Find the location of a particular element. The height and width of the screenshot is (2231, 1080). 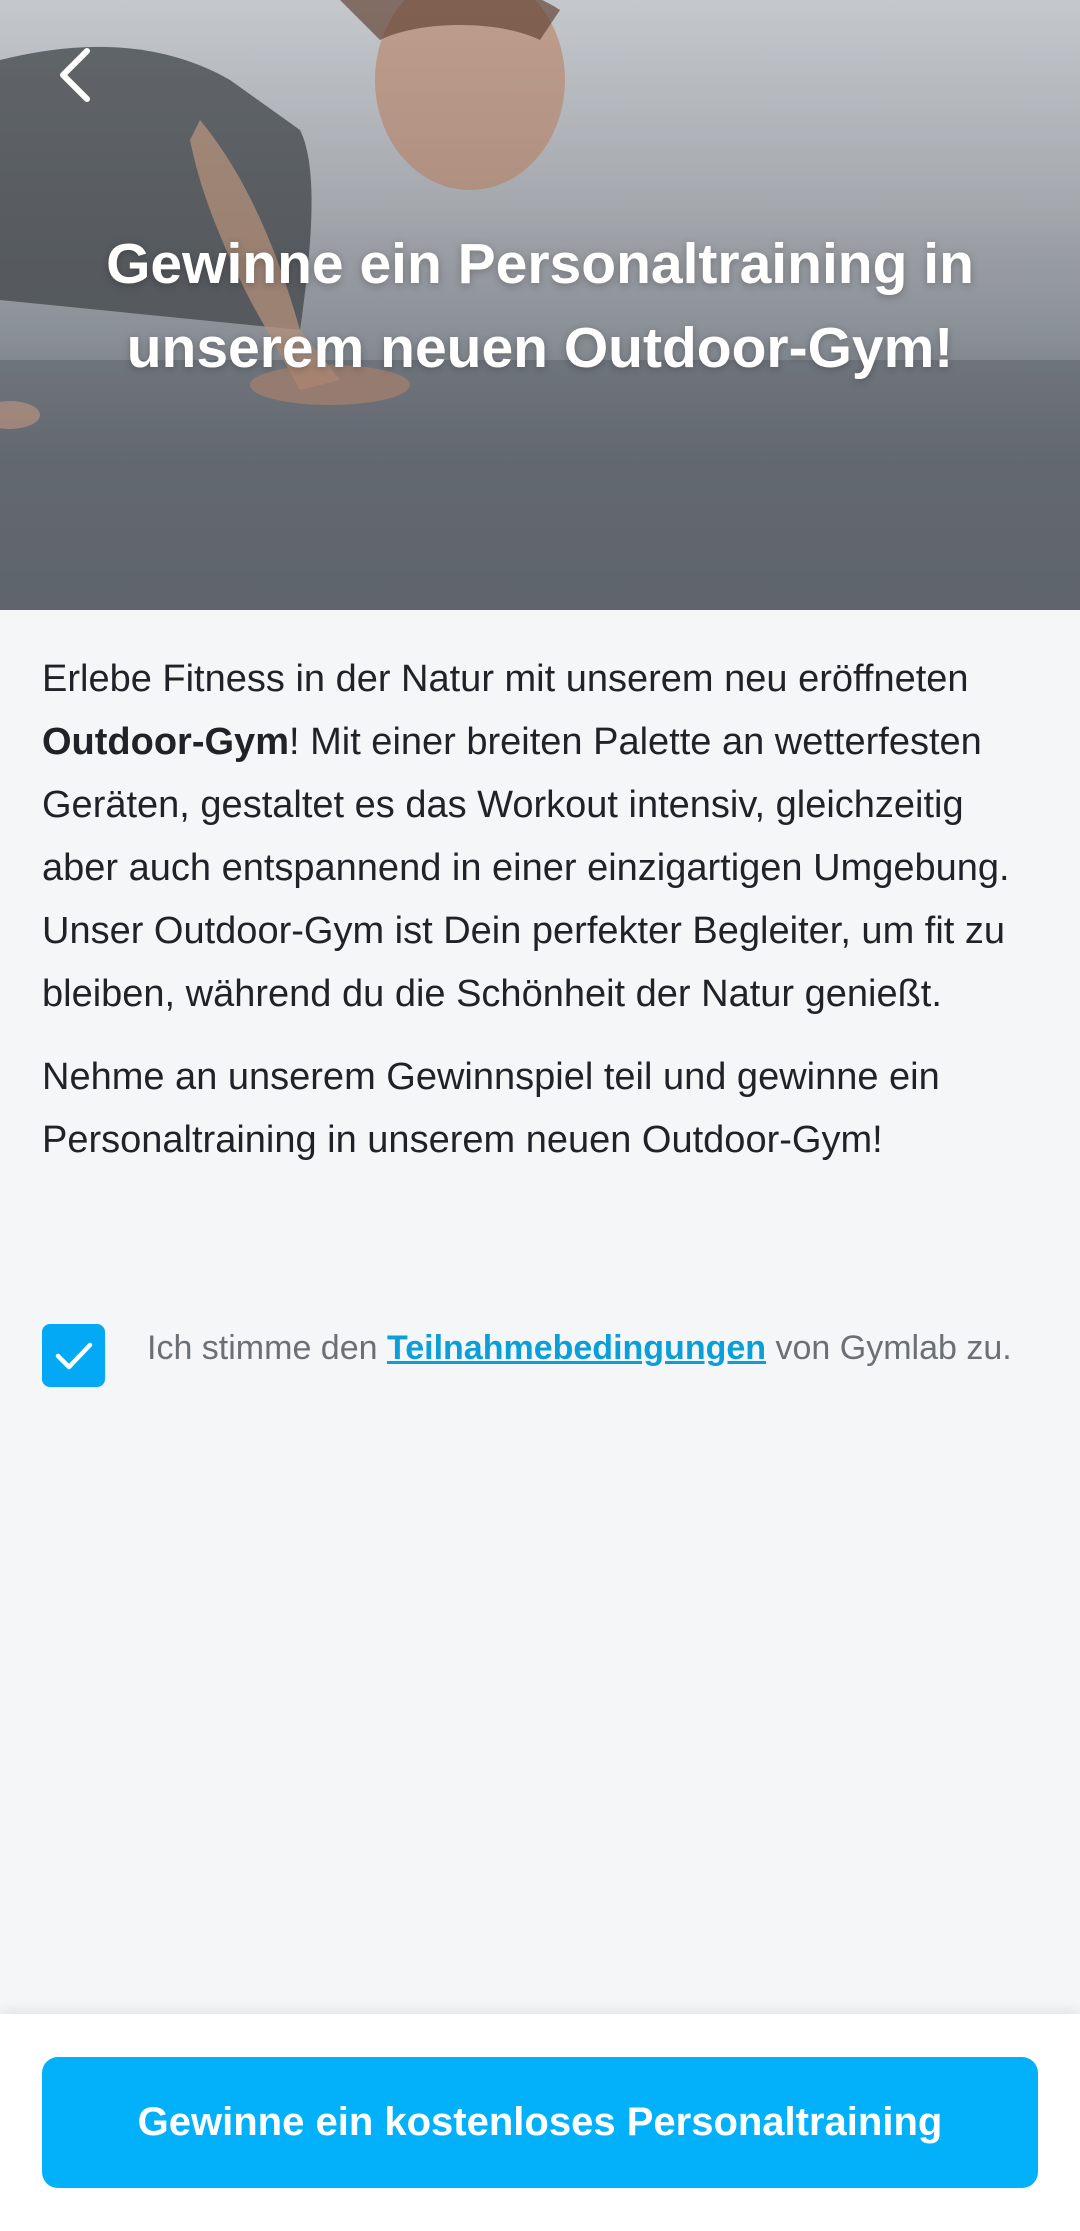

back-button is located at coordinates (75, 75).